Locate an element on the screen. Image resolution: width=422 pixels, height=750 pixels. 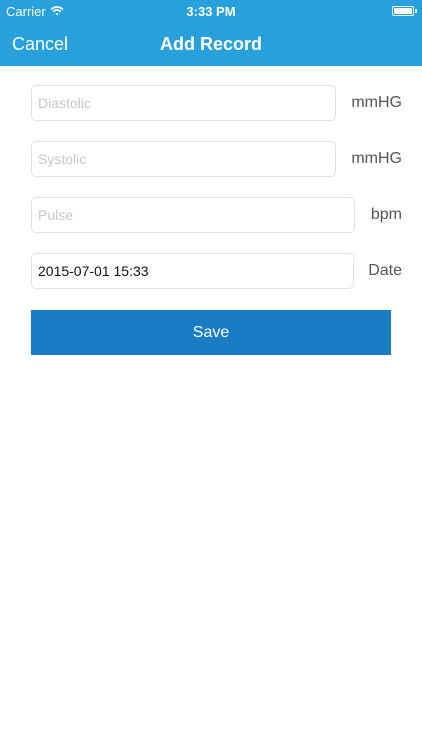
pulse-input is located at coordinates (193, 215).